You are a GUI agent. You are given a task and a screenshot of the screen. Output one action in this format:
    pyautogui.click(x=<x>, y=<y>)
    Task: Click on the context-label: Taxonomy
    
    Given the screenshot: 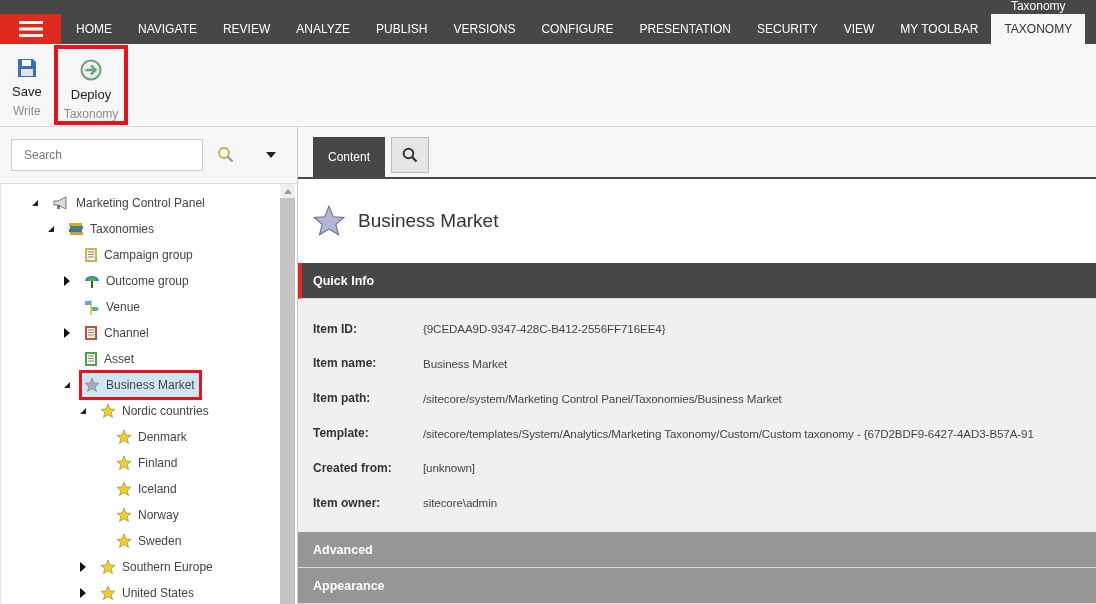 What is the action you would take?
    pyautogui.click(x=1038, y=6)
    